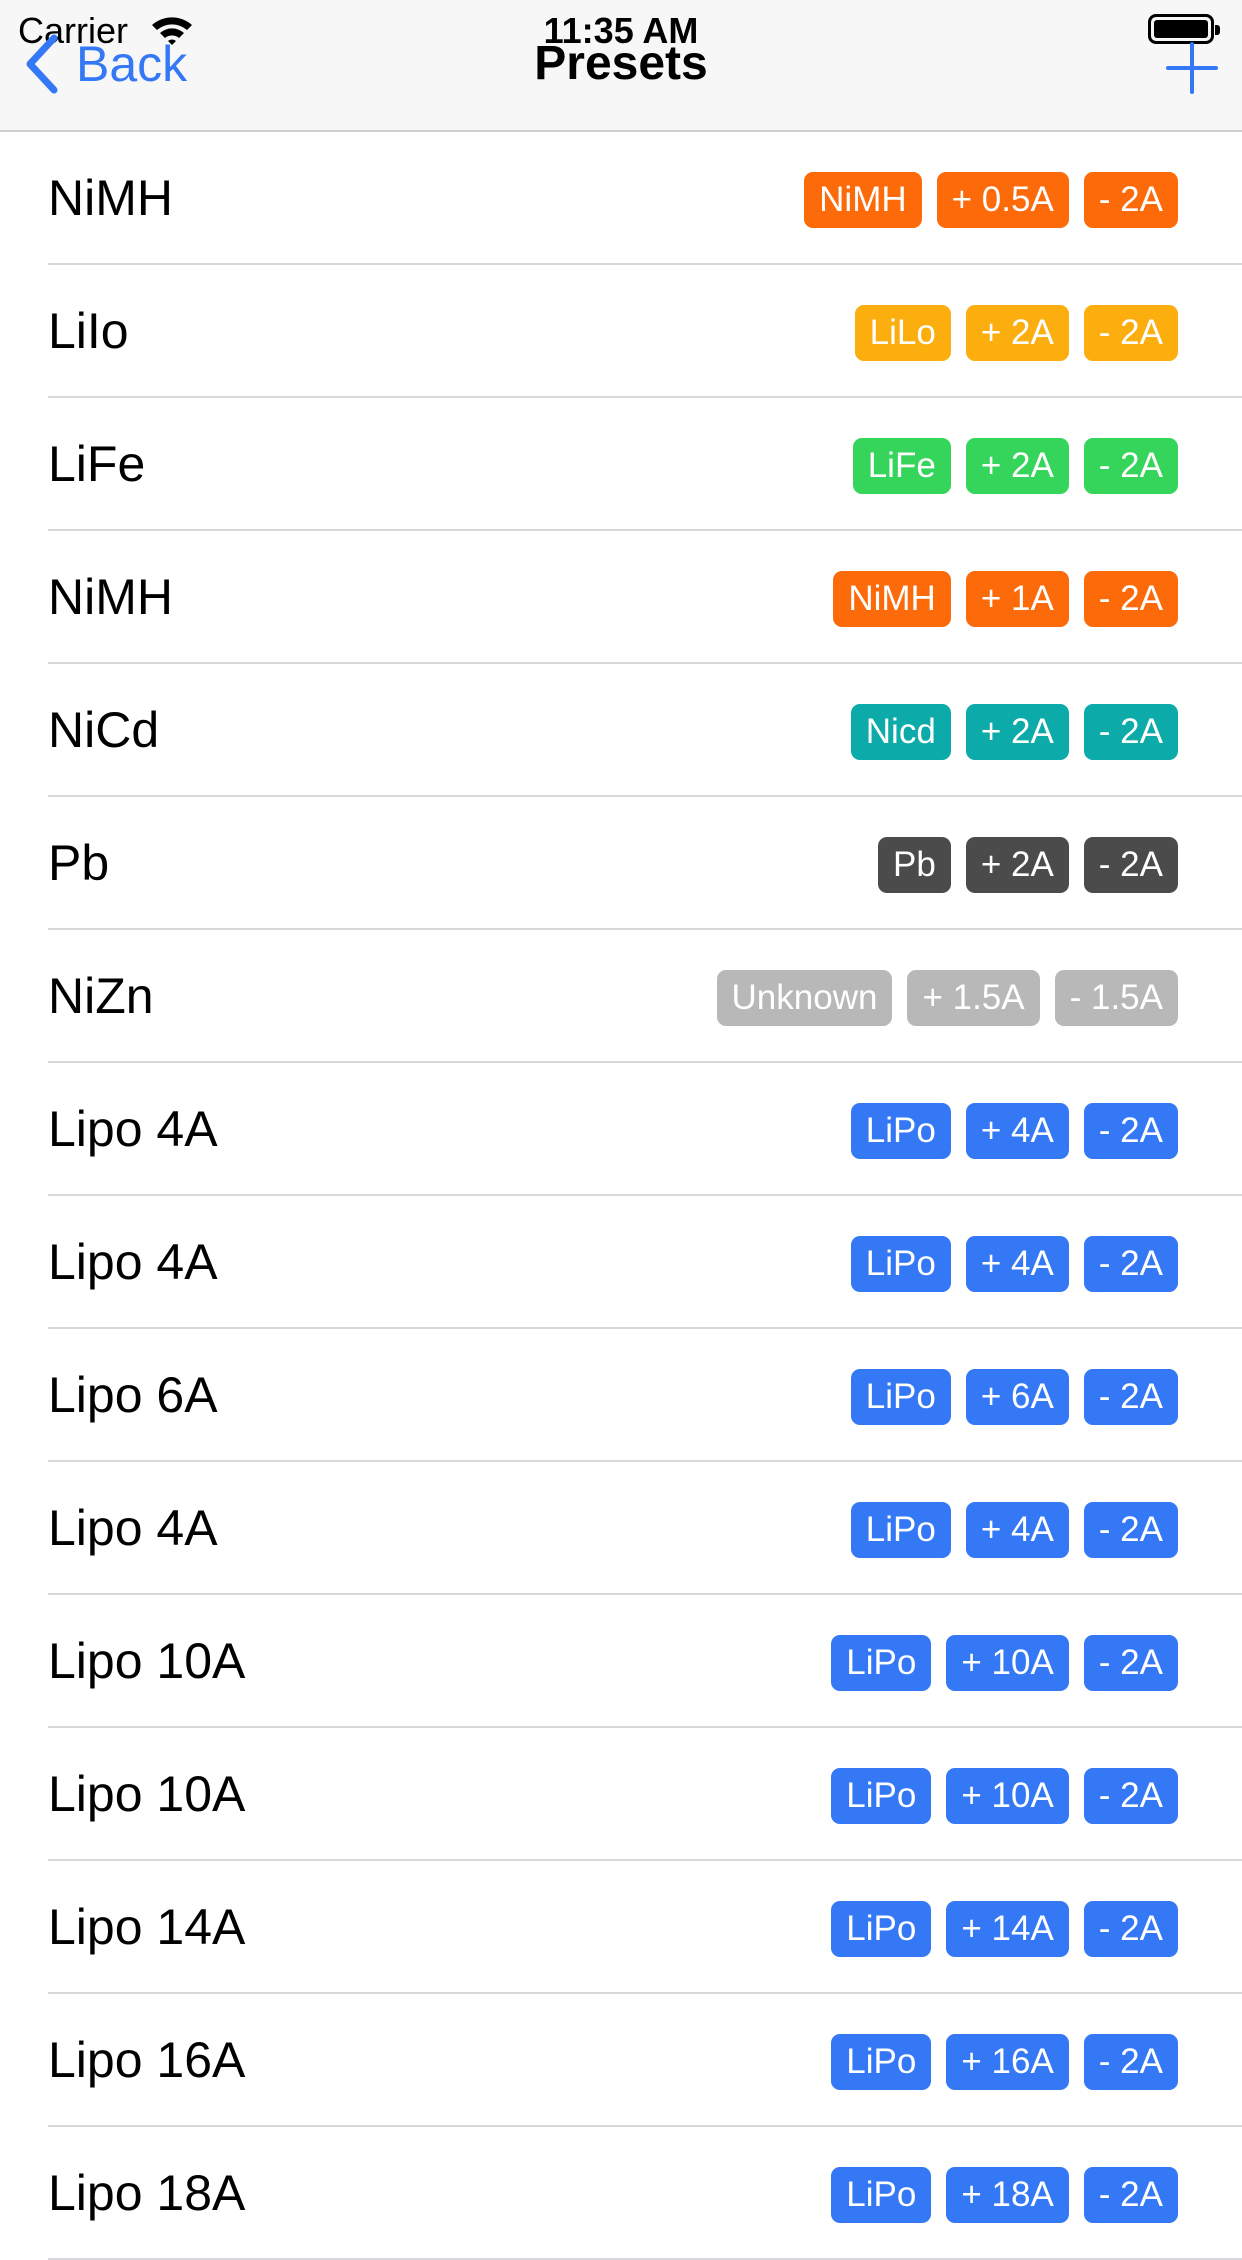 Image resolution: width=1242 pixels, height=2260 pixels. Describe the element at coordinates (900, 732) in the screenshot. I see `battery-type-badge: Nicd` at that location.